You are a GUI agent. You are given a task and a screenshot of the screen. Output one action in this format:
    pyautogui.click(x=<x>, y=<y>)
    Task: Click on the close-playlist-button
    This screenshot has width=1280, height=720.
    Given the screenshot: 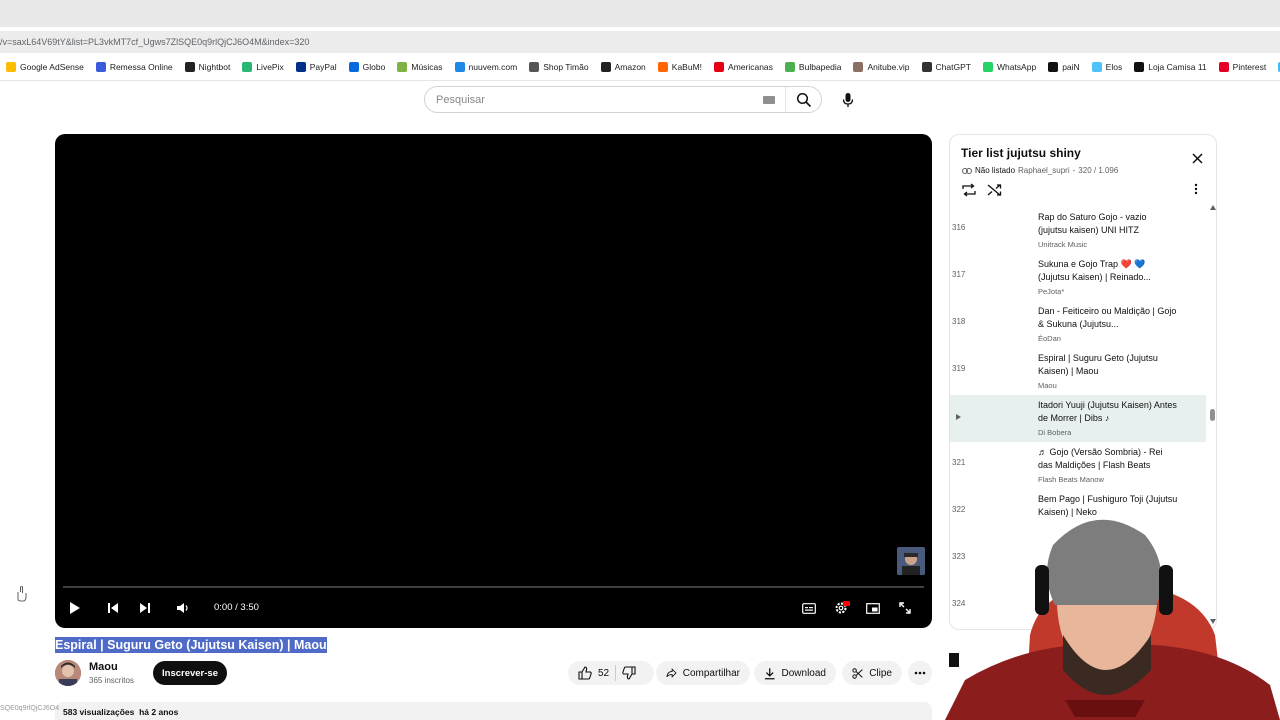 What is the action you would take?
    pyautogui.click(x=1197, y=158)
    